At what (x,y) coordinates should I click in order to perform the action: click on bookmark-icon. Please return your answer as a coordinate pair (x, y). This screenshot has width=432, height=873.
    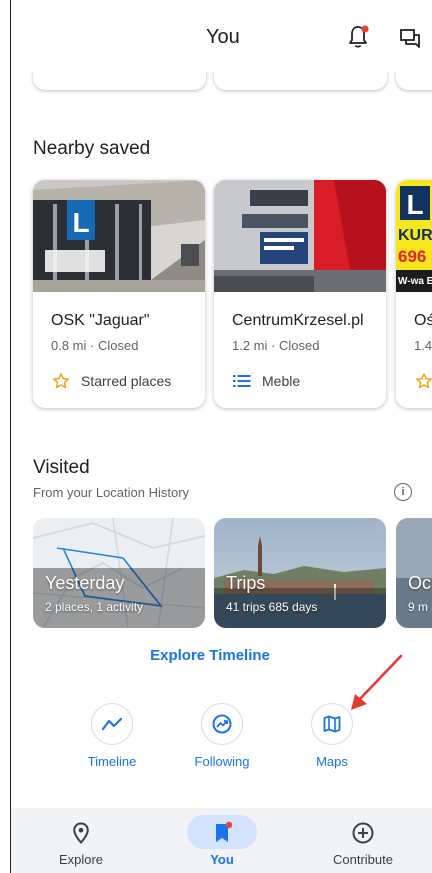
    Looking at the image, I should click on (224, 831).